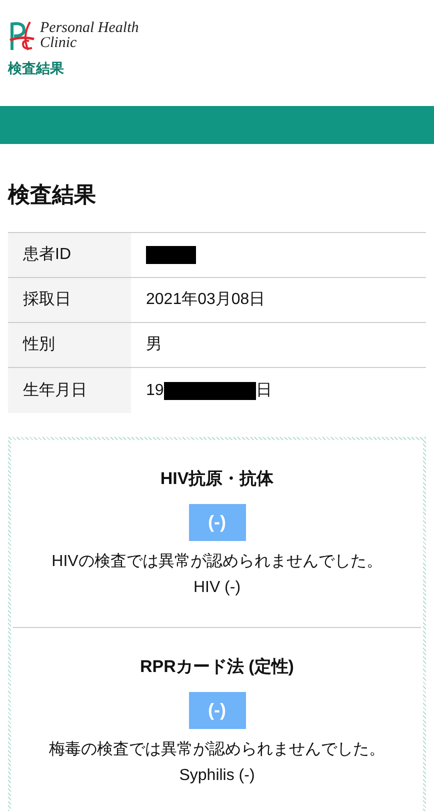  I want to click on result-description: 梅毒の検査では異常が認められませんでした。Syphilis (-), so click(217, 763).